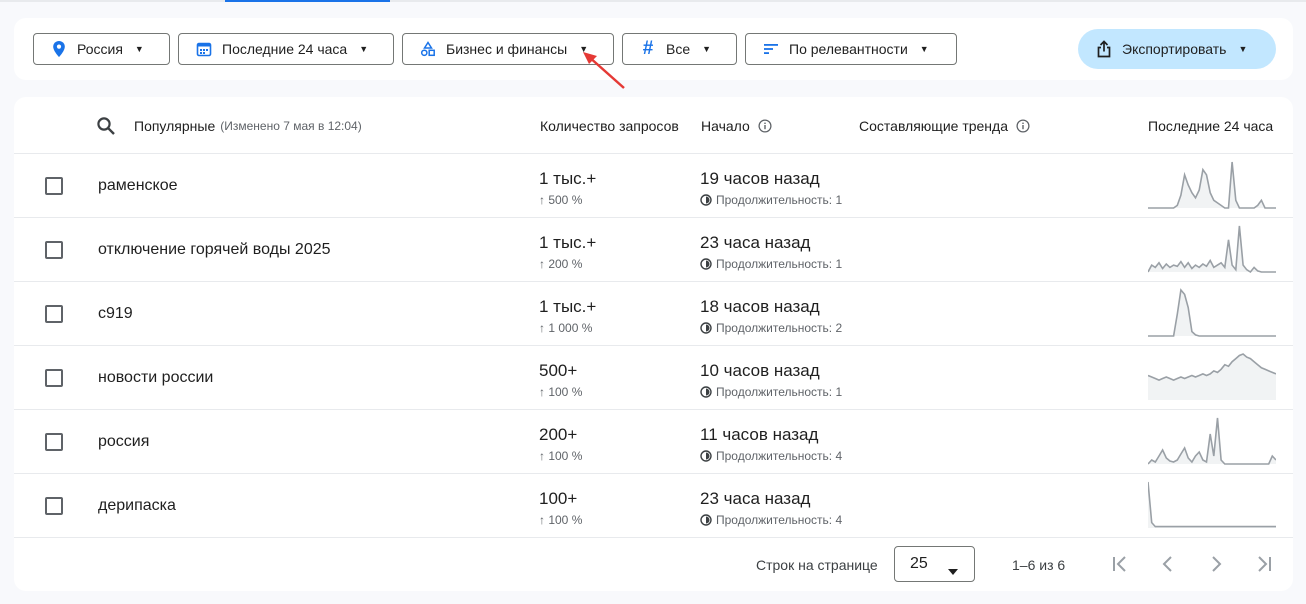  What do you see at coordinates (817, 565) in the screenshot?
I see `rows-per-page-label: Строк на странице` at bounding box center [817, 565].